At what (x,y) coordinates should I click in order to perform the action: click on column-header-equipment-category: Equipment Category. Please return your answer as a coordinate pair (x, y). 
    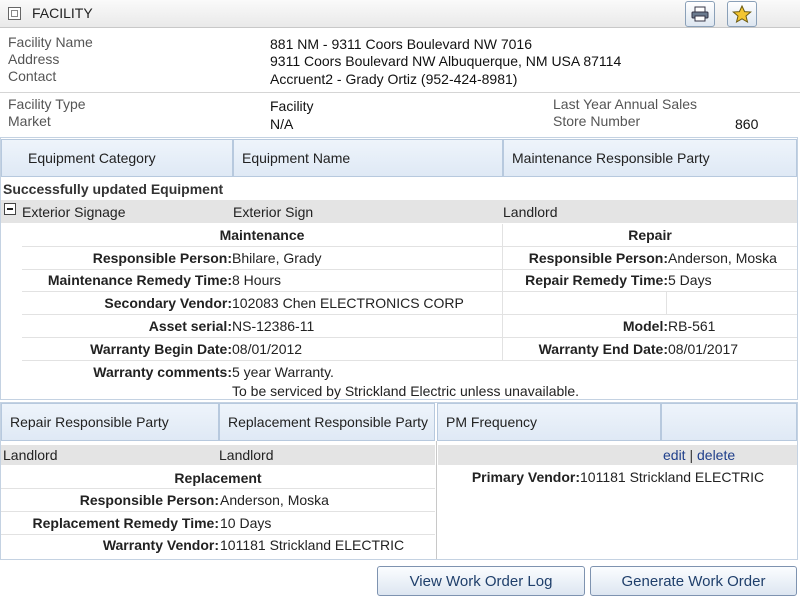
    Looking at the image, I should click on (117, 158).